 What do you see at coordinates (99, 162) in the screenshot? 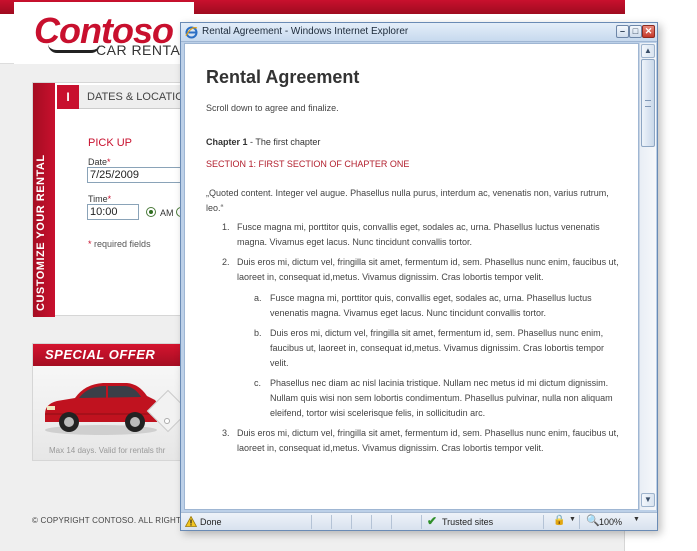
I see `date-label: Date*` at bounding box center [99, 162].